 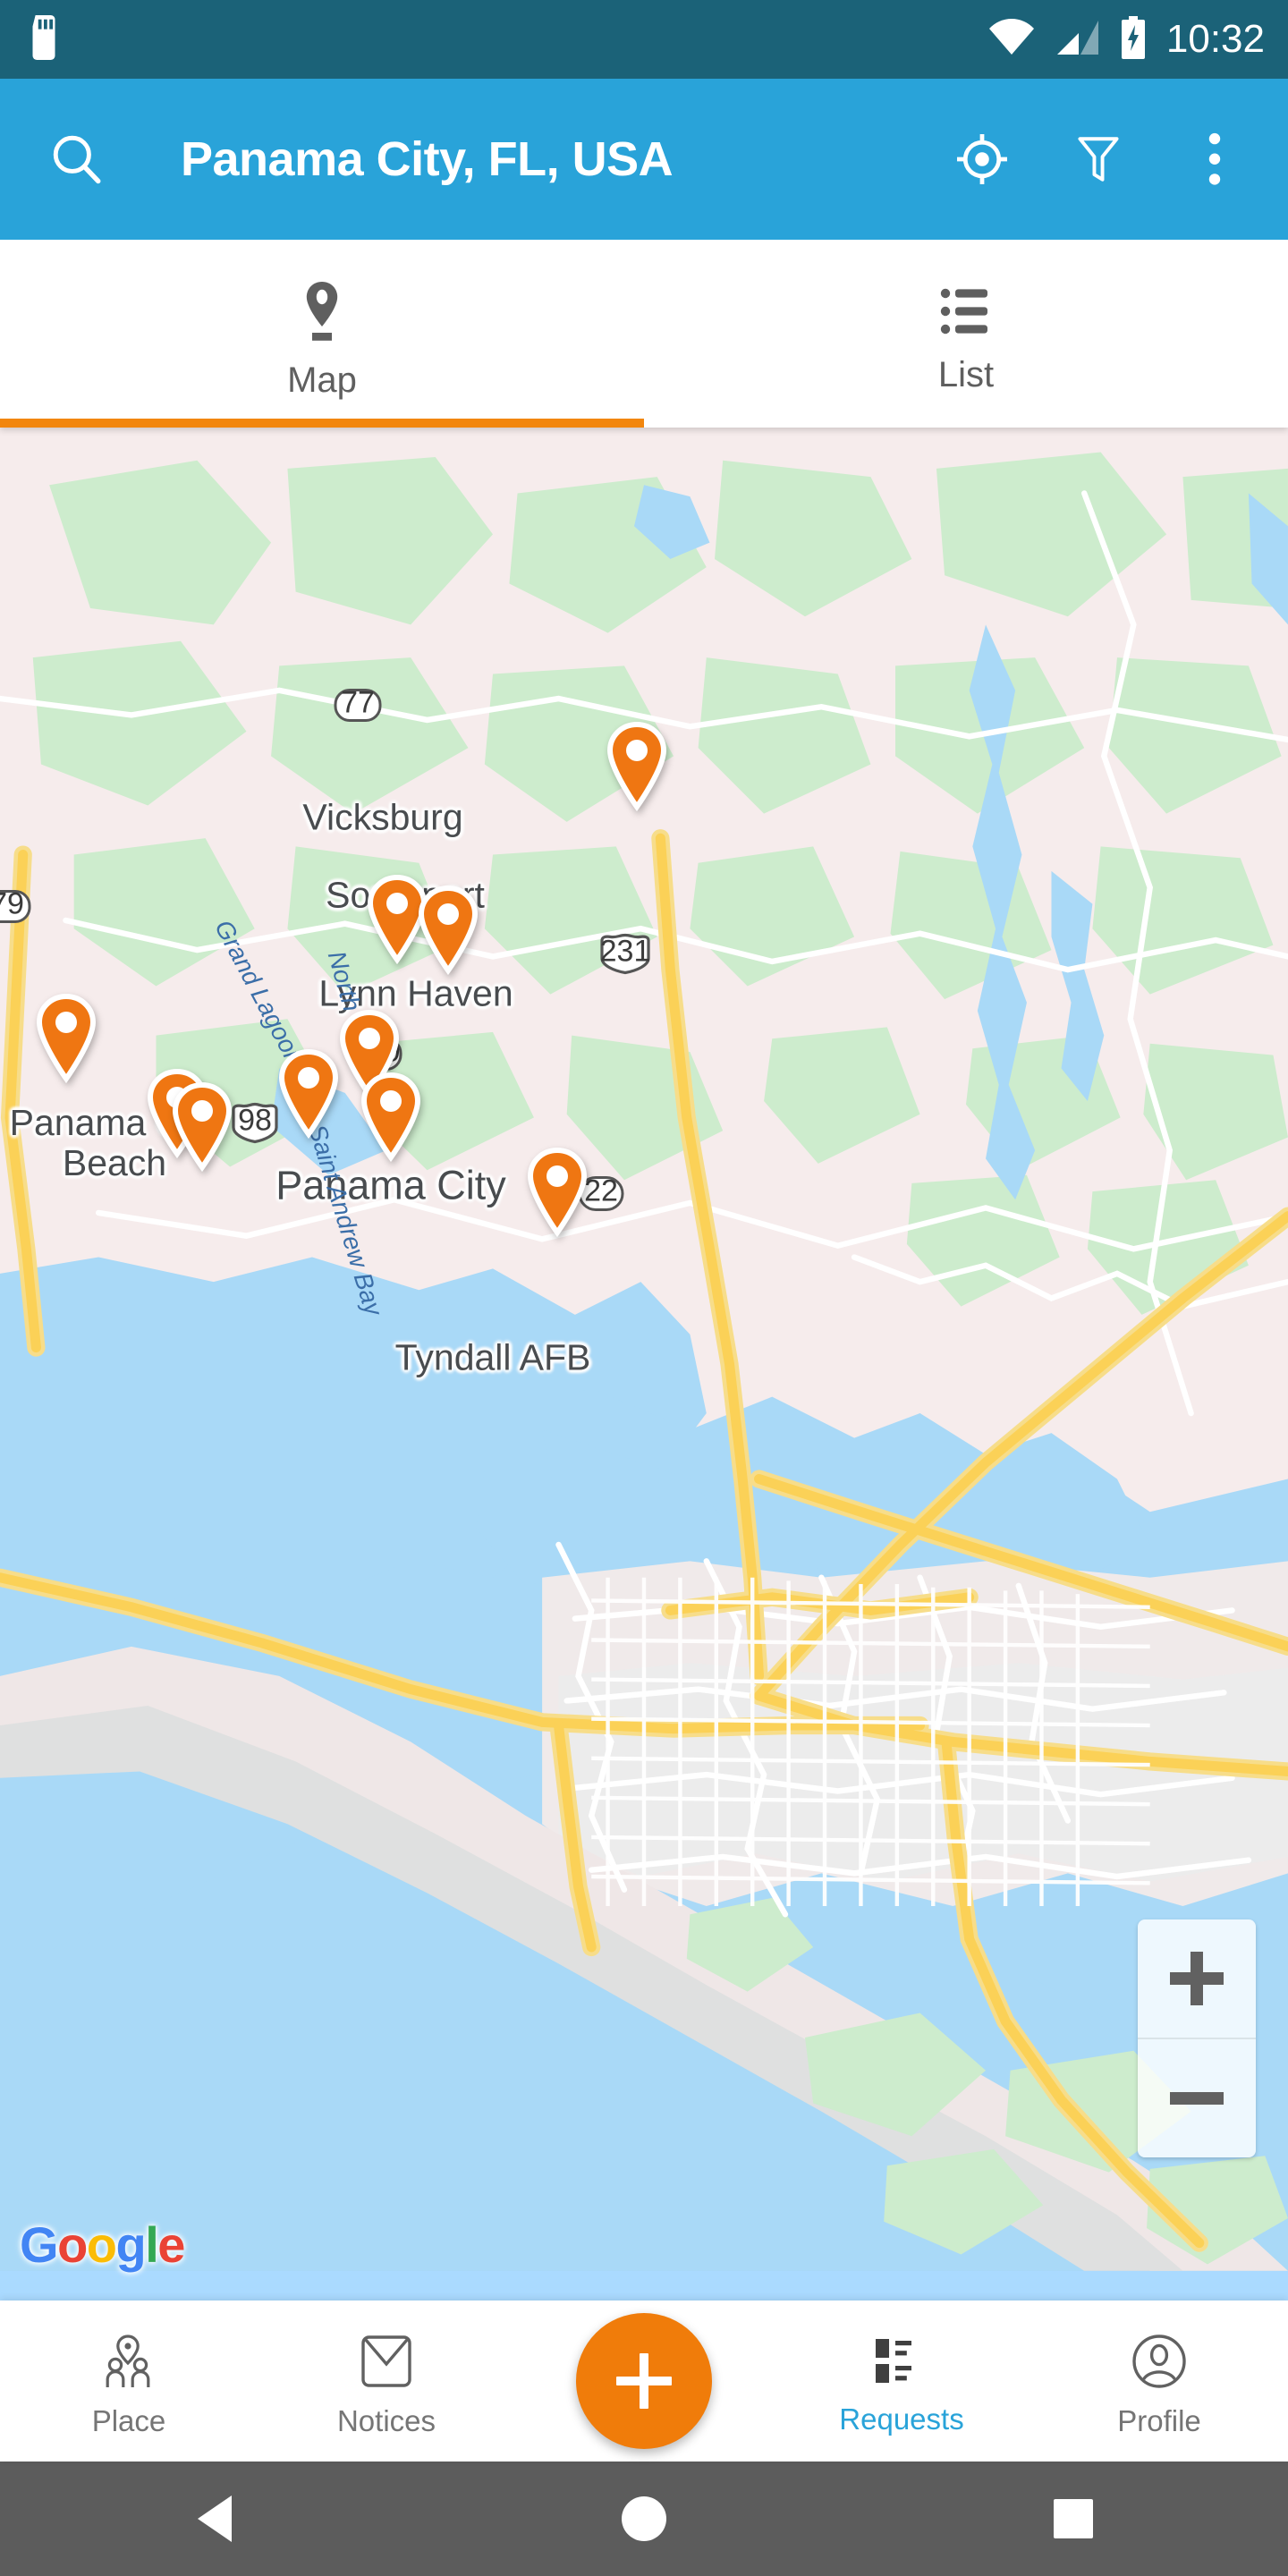 I want to click on google-logo-g1: G, so click(x=39, y=2244).